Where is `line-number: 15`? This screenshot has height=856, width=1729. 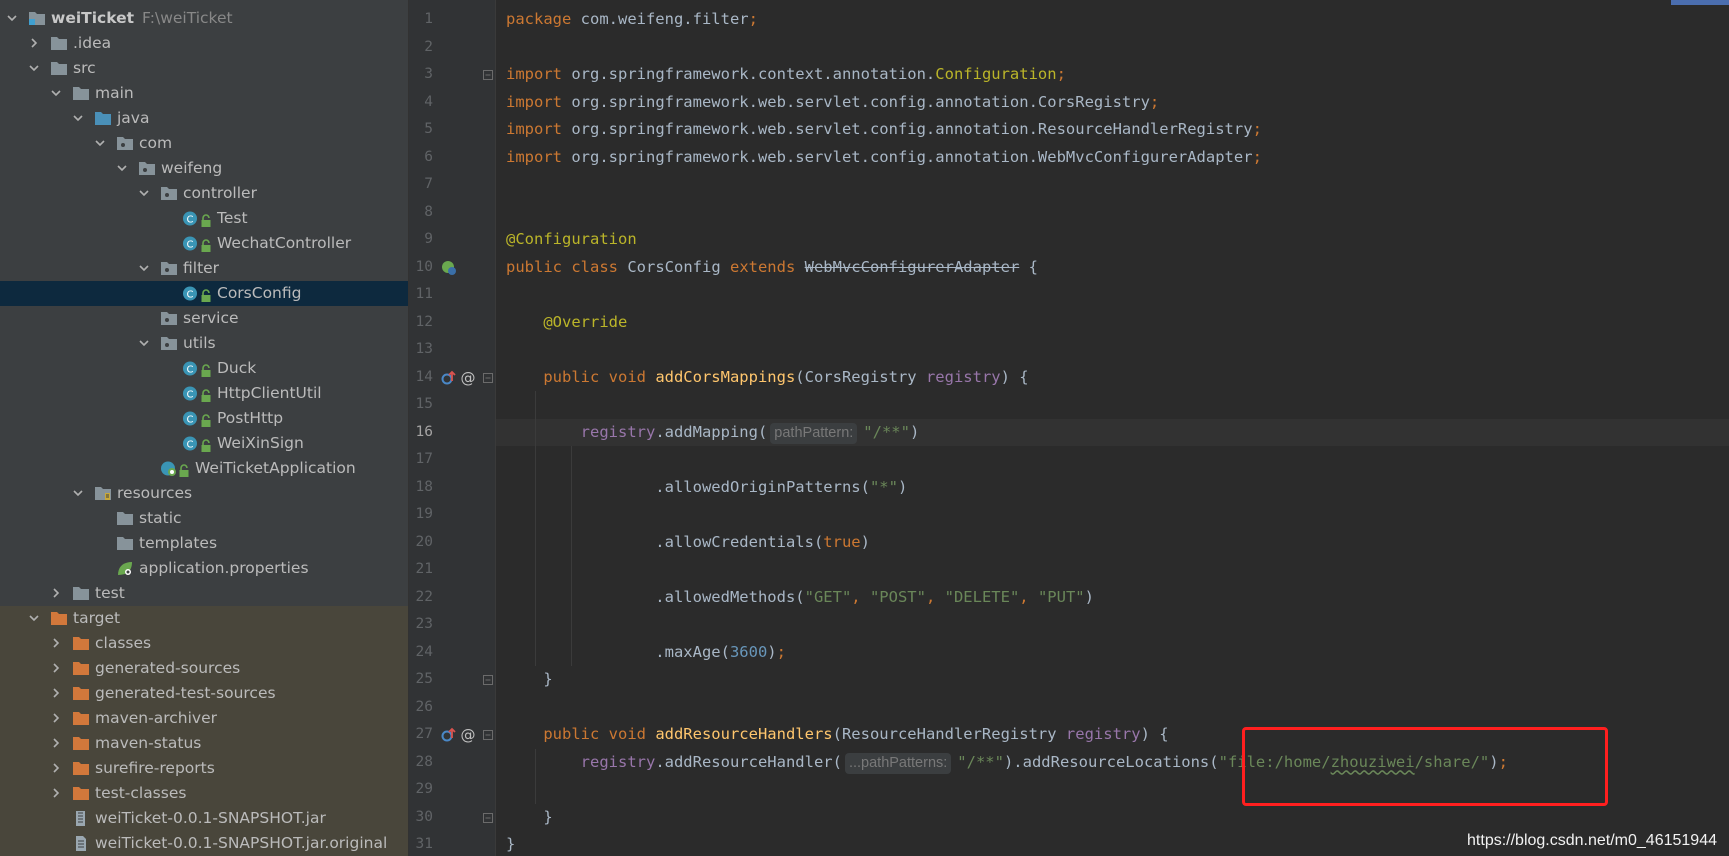 line-number: 15 is located at coordinates (421, 405).